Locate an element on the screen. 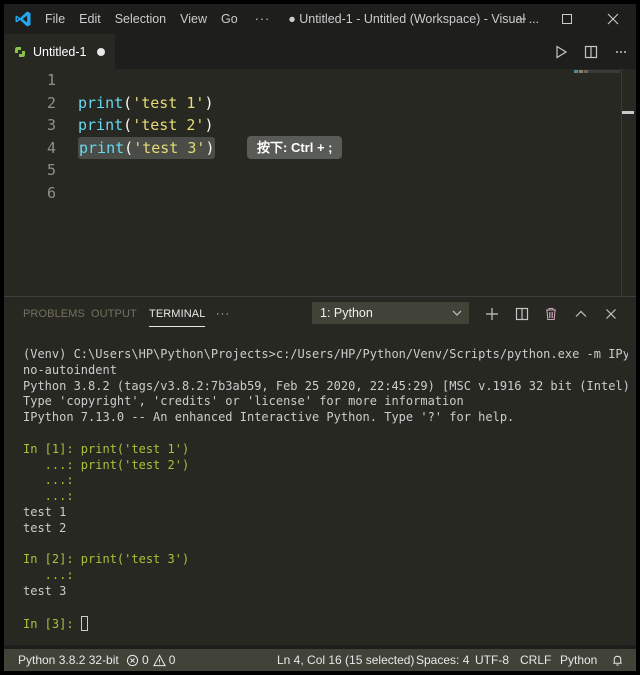  warning-count: 0 is located at coordinates (172, 660).